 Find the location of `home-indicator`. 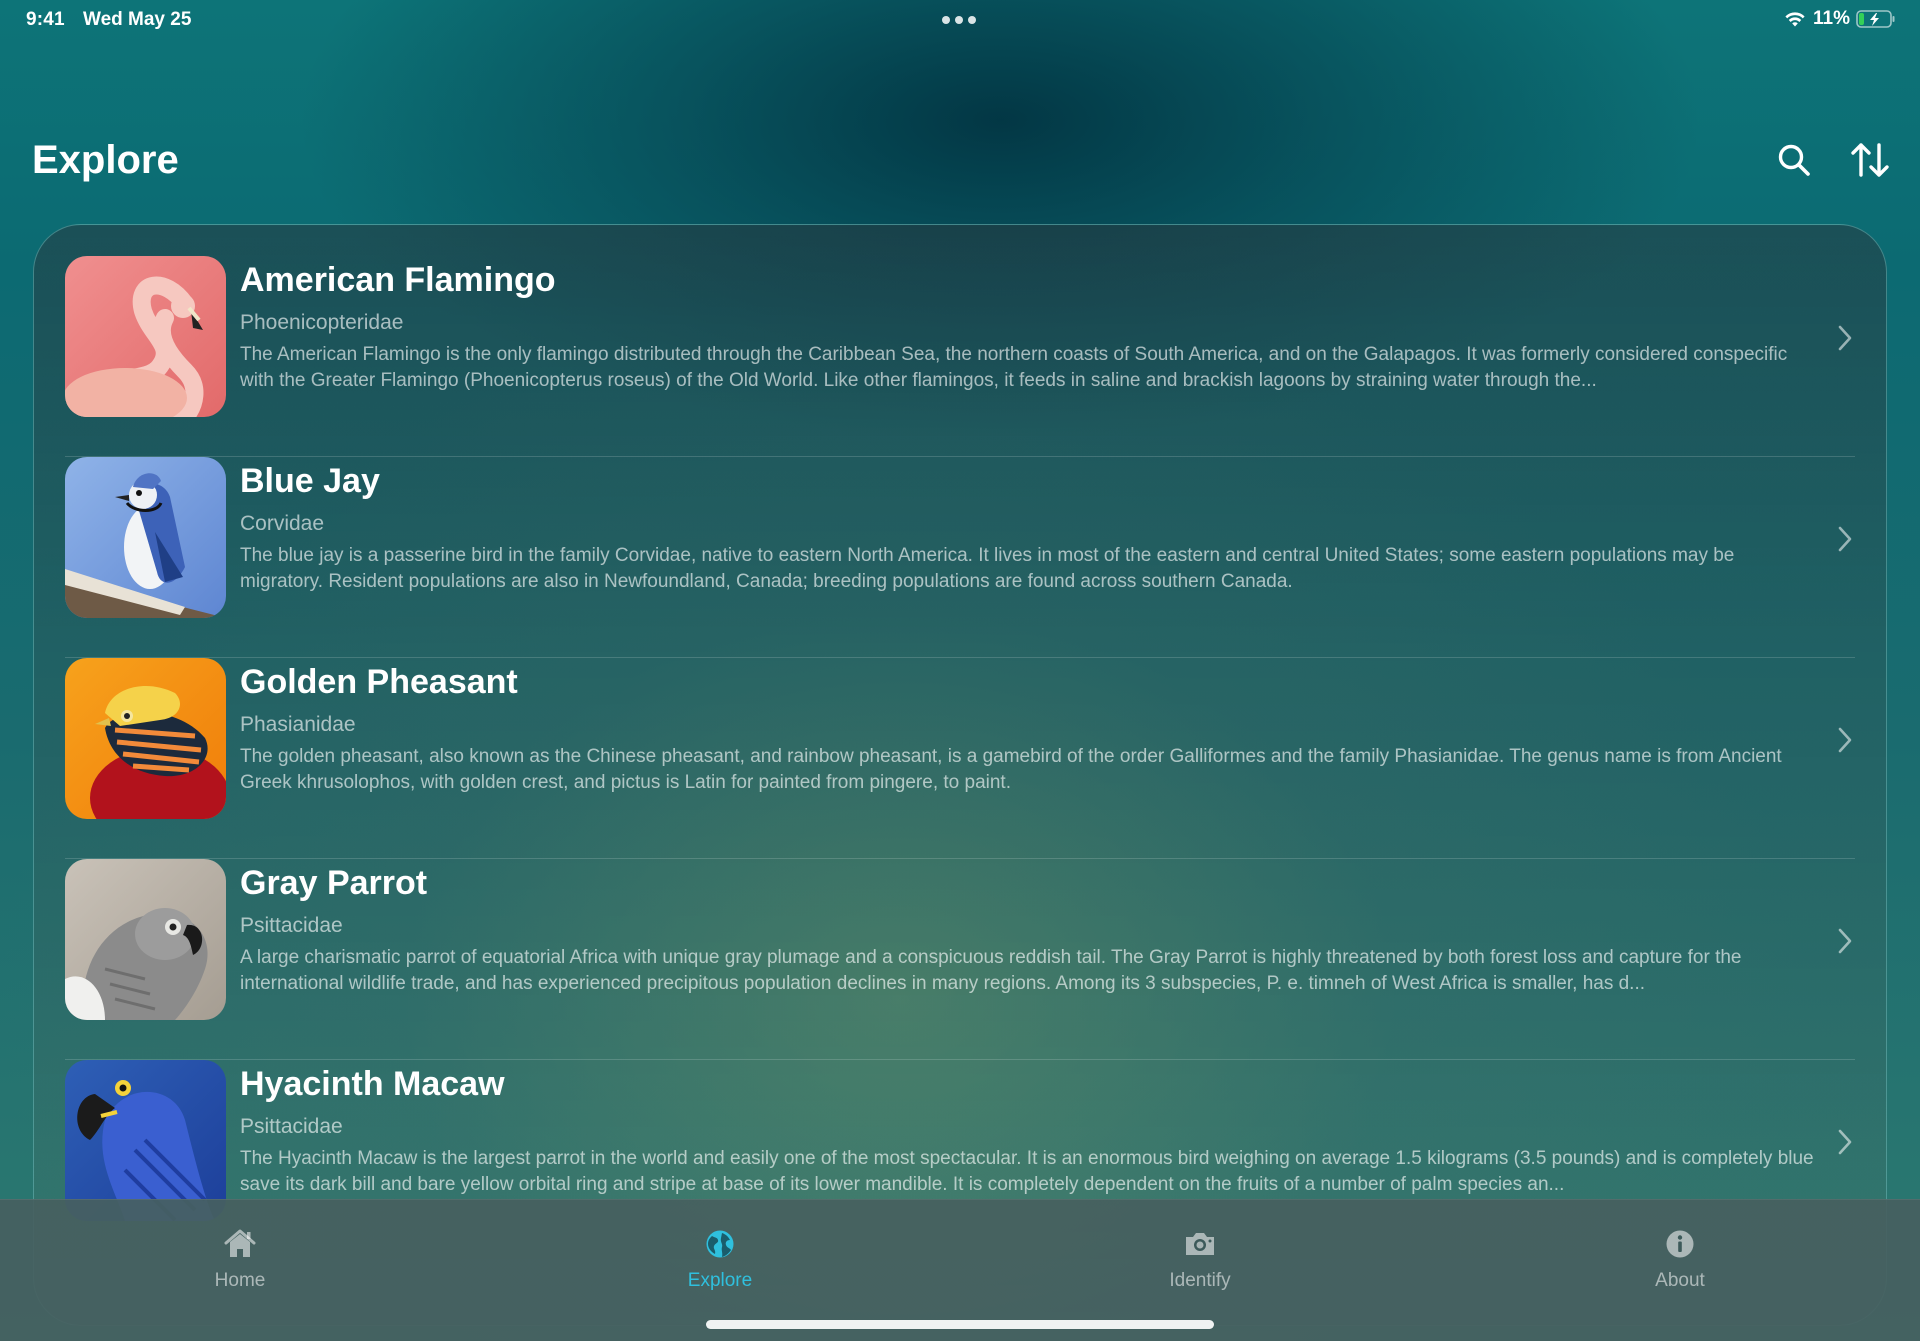

home-indicator is located at coordinates (960, 1324).